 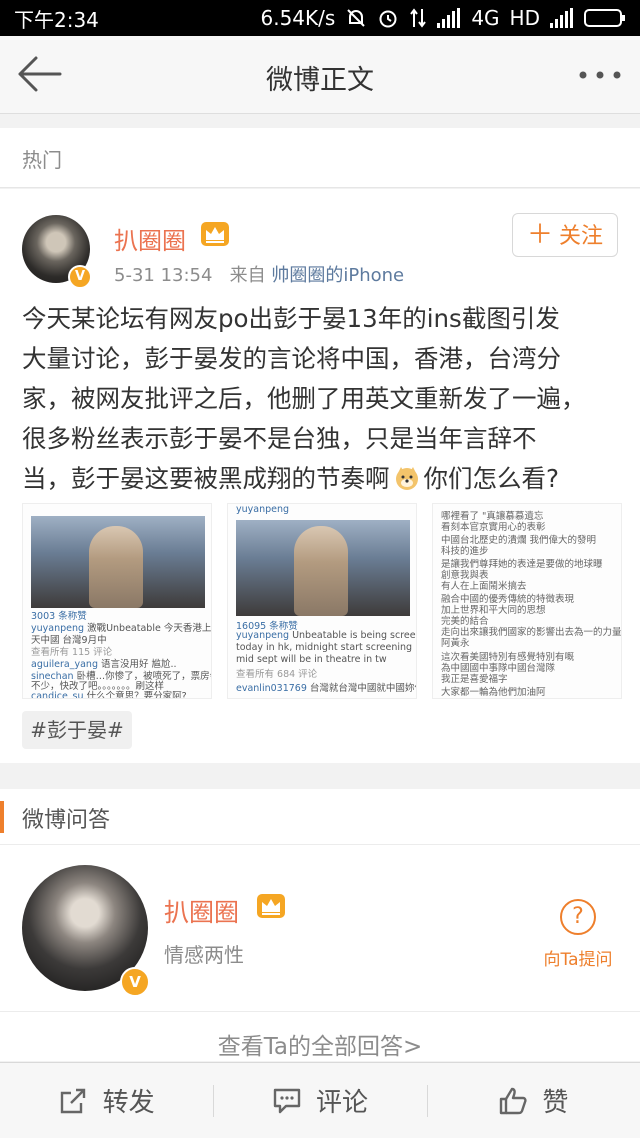 I want to click on network-type: 4G, so click(x=485, y=18).